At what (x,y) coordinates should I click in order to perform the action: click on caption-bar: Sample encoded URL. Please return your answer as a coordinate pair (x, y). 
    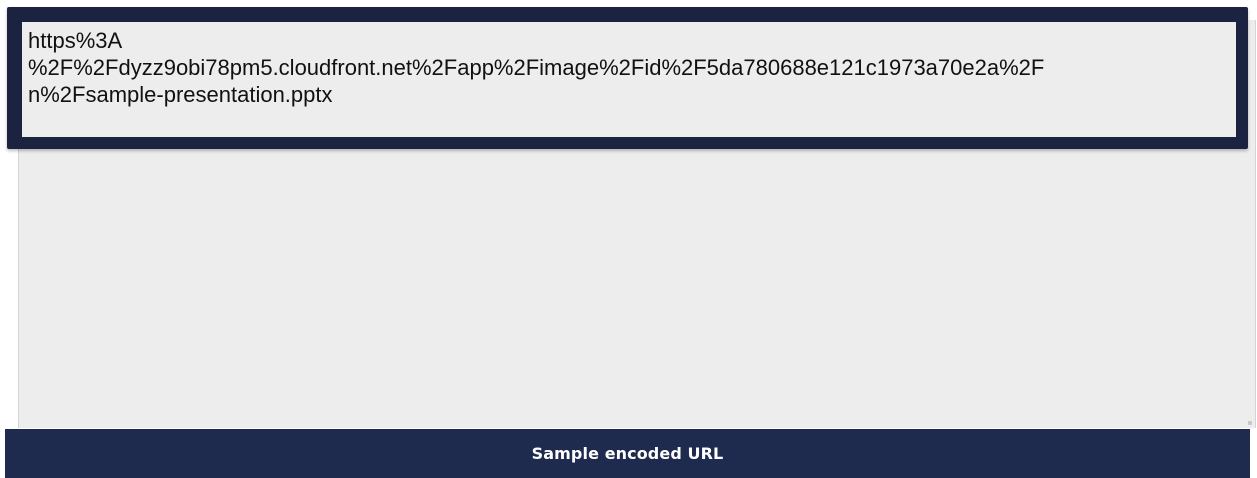
    Looking at the image, I should click on (627, 453).